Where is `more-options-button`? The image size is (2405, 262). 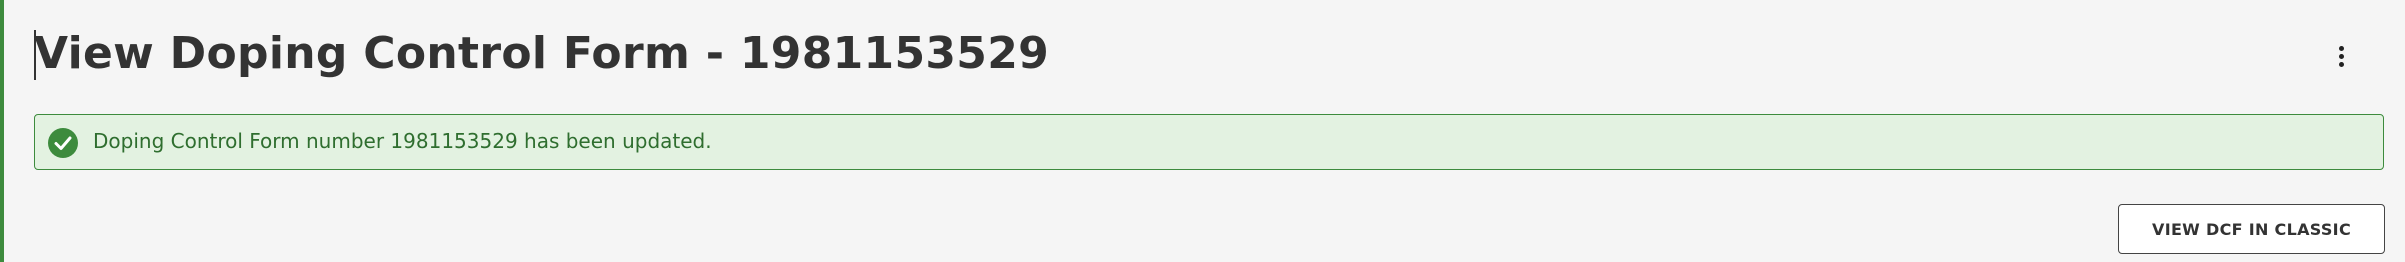
more-options-button is located at coordinates (2341, 56).